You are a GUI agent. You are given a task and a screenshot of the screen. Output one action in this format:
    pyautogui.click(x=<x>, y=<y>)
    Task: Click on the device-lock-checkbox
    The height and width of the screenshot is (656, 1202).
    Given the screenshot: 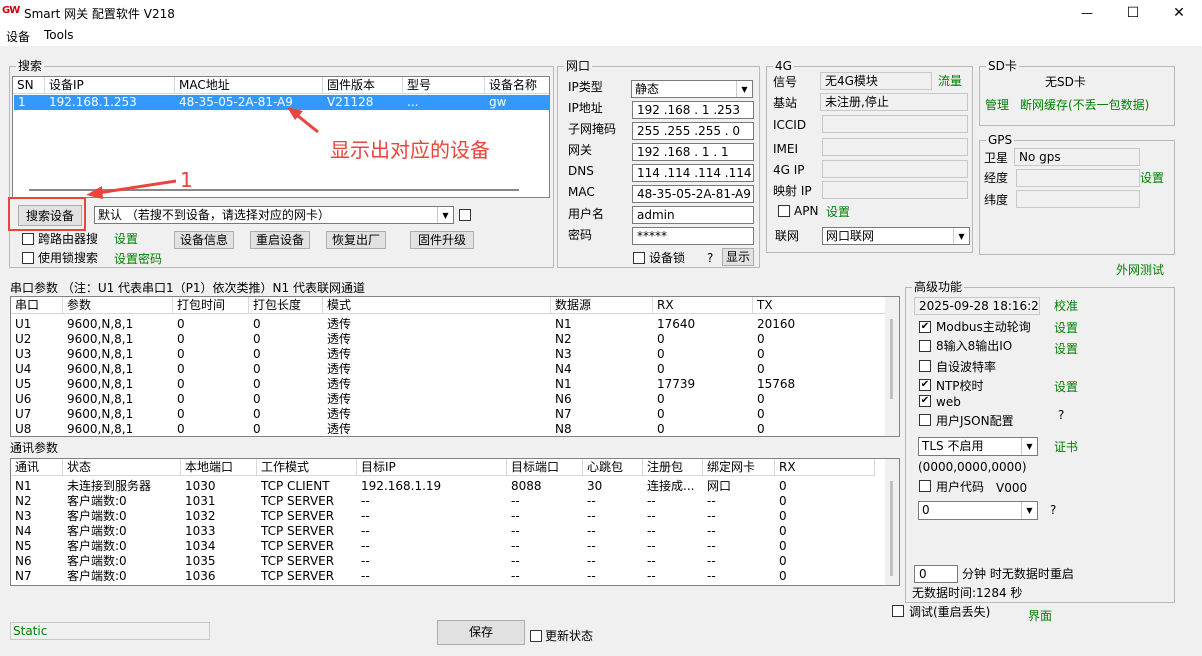 What is the action you would take?
    pyautogui.click(x=639, y=258)
    